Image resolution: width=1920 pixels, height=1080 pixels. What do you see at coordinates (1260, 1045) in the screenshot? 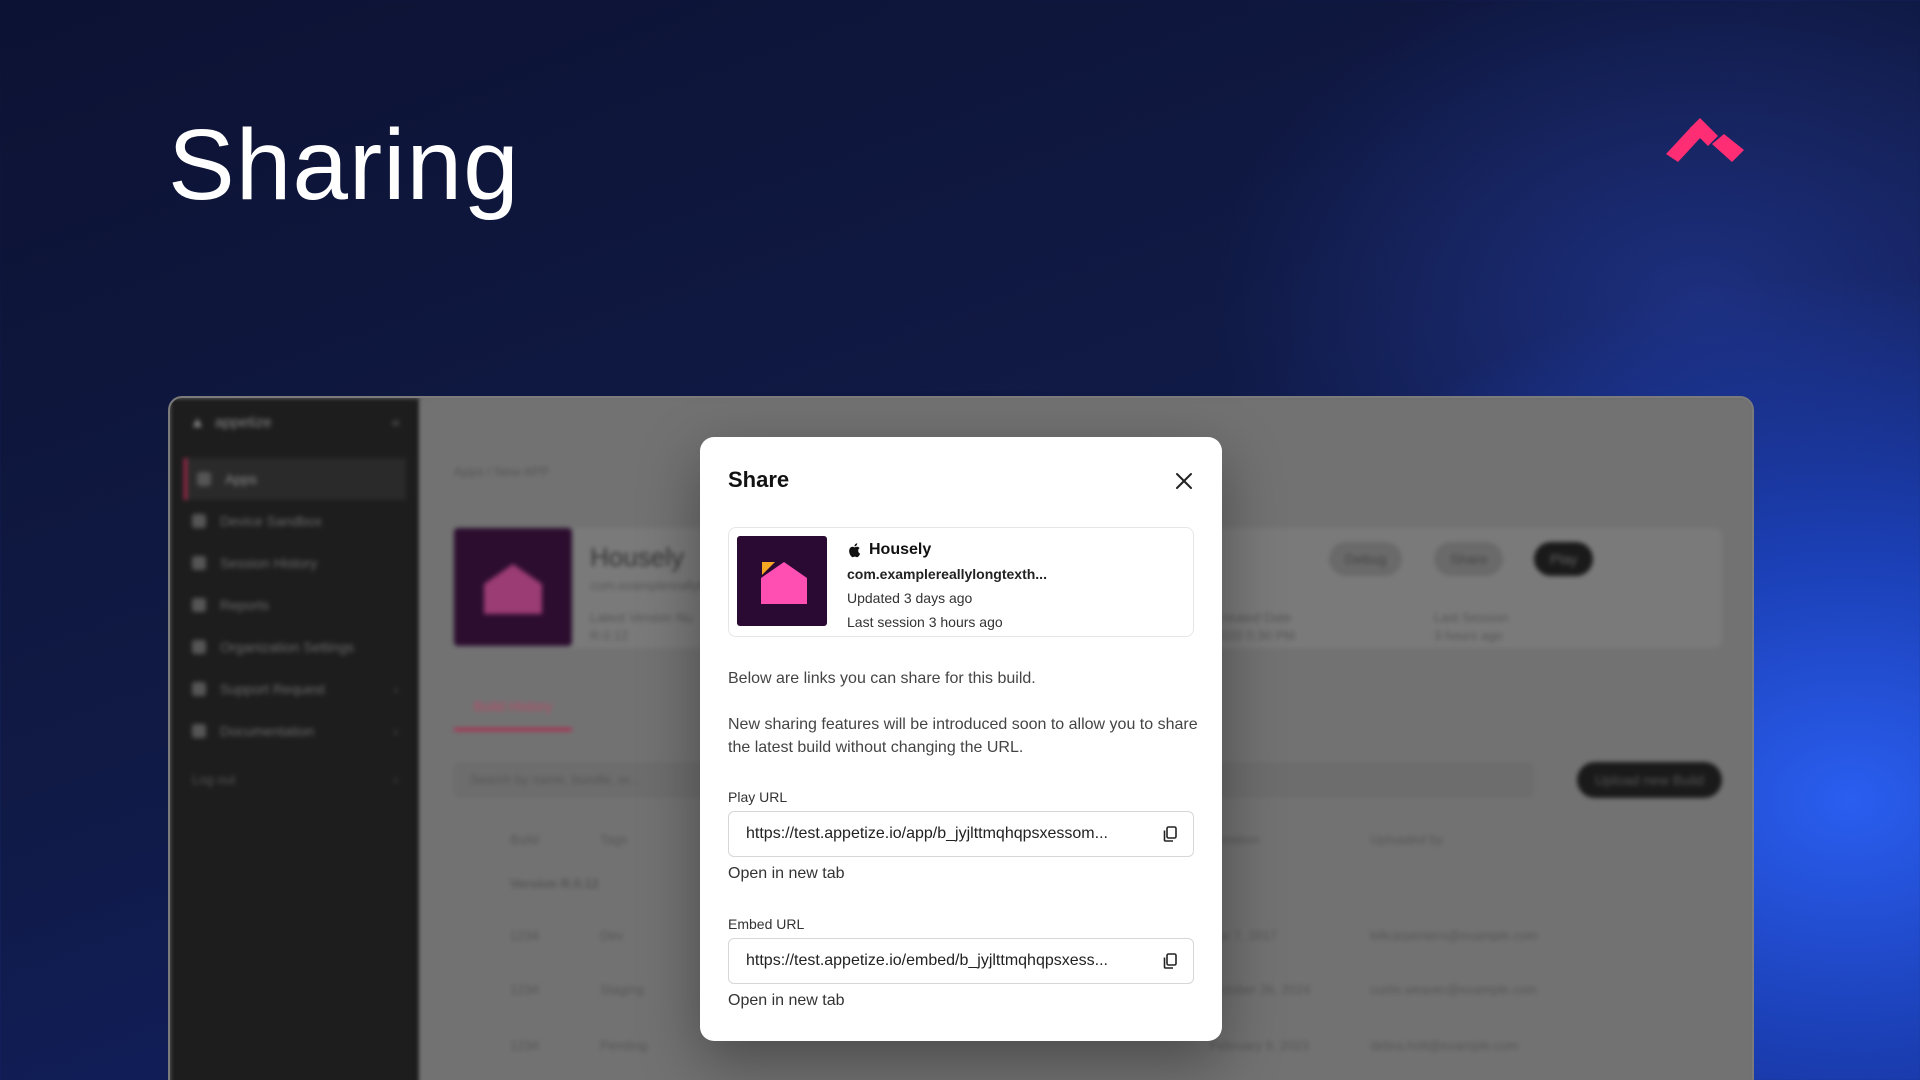
I see `row-date: February 9, 2023` at bounding box center [1260, 1045].